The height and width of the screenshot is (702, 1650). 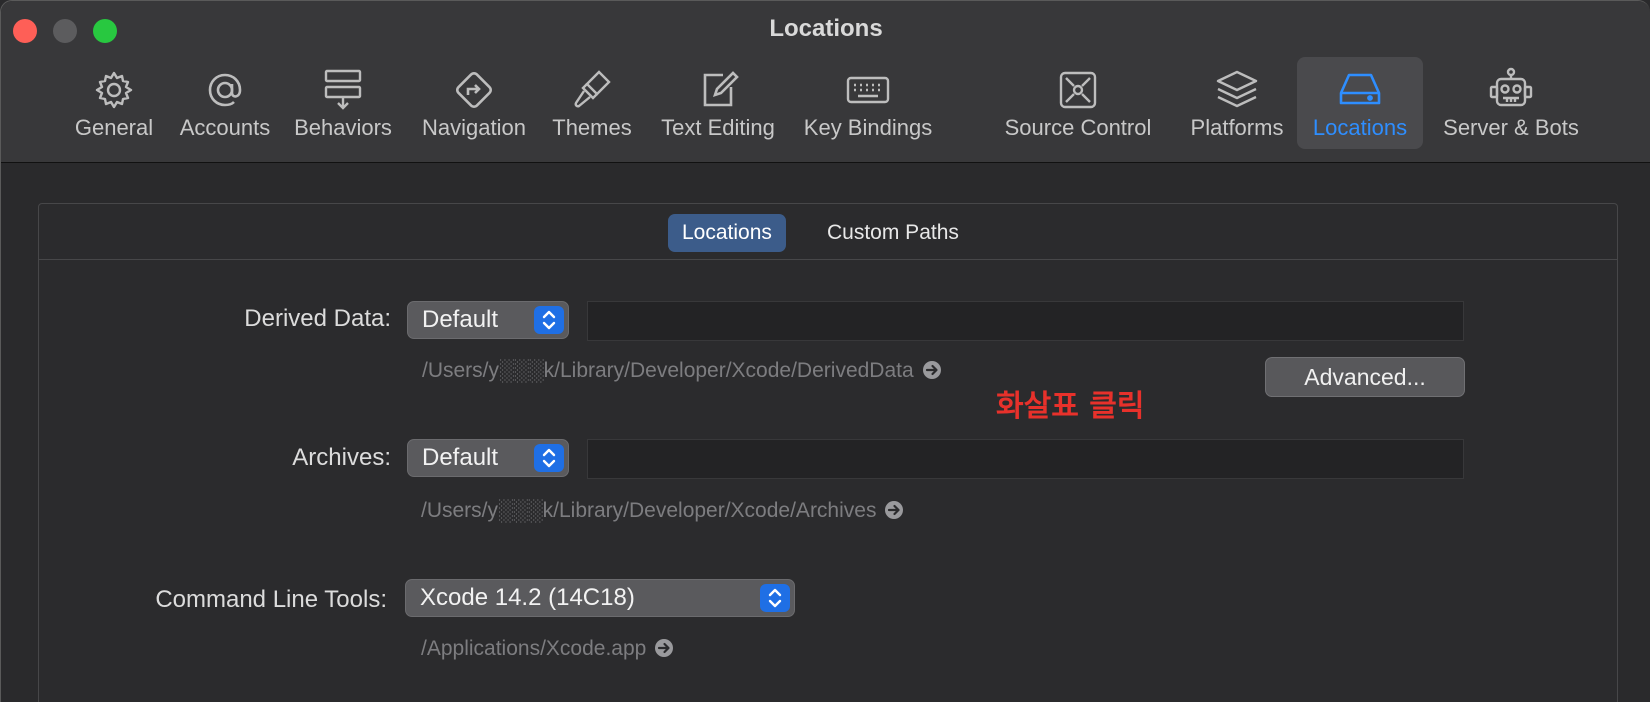 What do you see at coordinates (341, 457) in the screenshot?
I see `archives-label: Archives:` at bounding box center [341, 457].